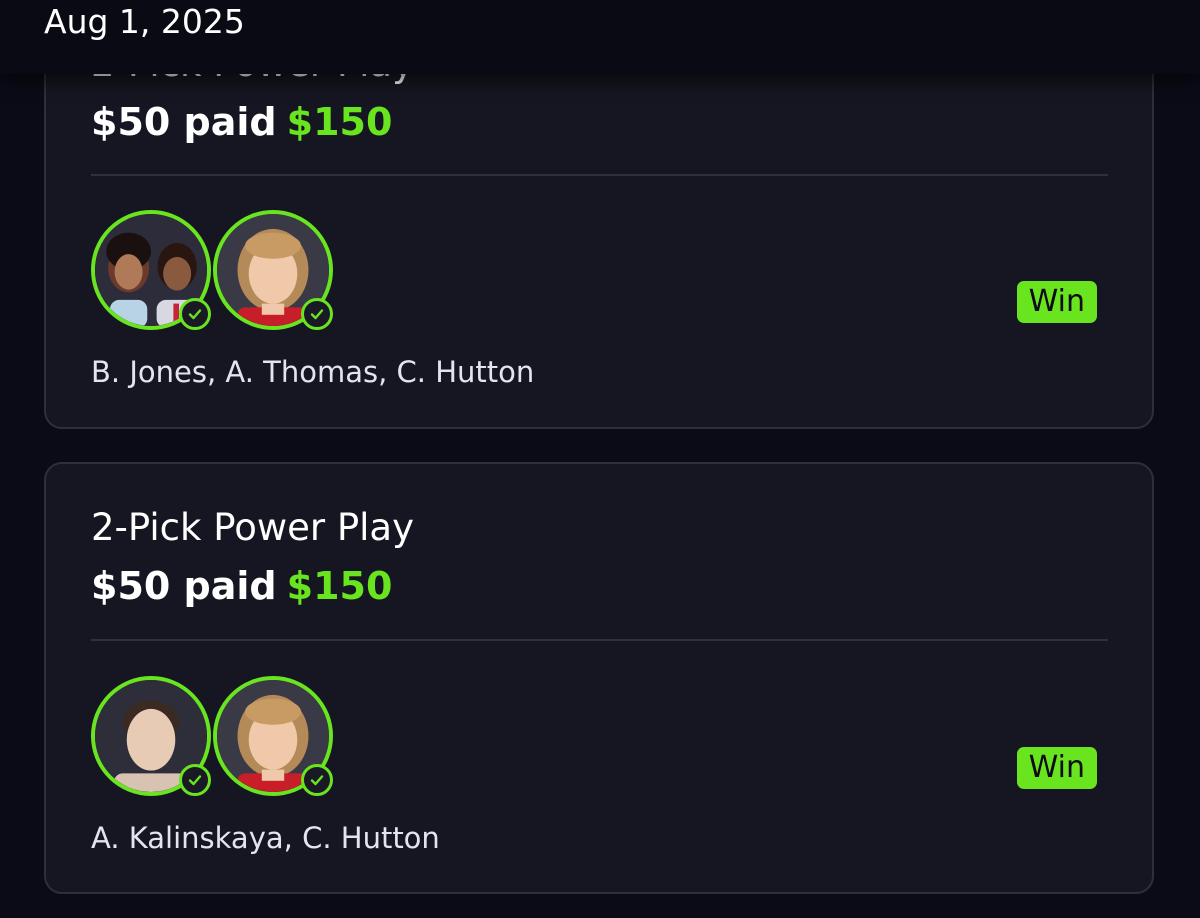  Describe the element at coordinates (600, 37) in the screenshot. I see `date-header: Aug 1, 2025` at that location.